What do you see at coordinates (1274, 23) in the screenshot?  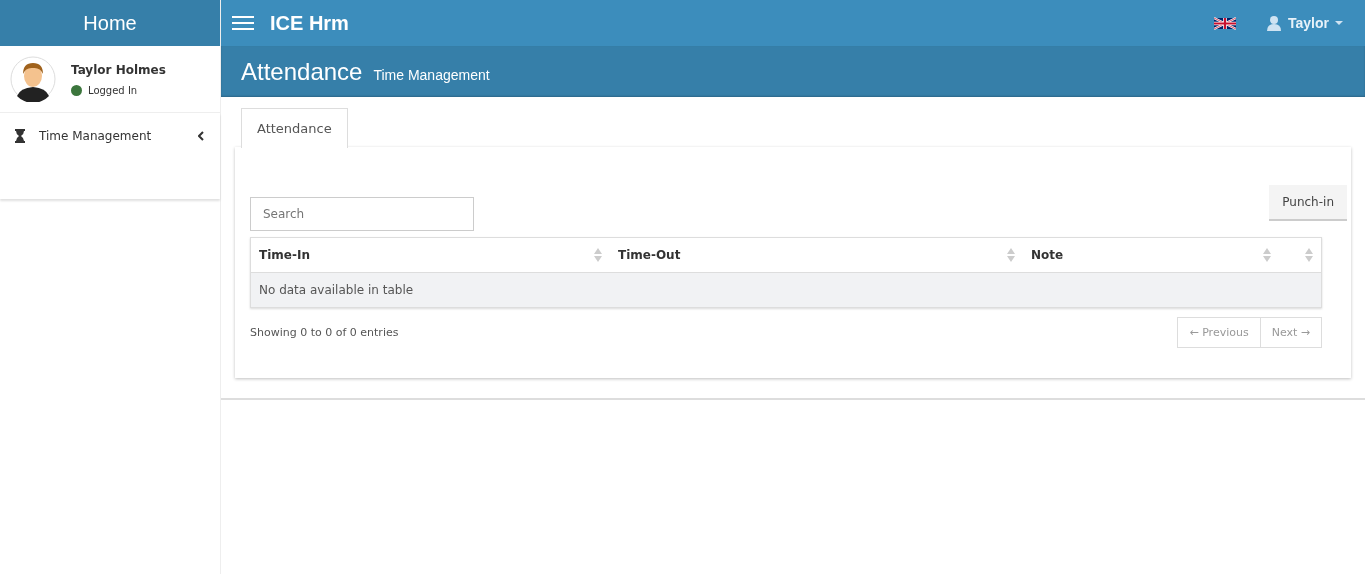 I see `user-icon` at bounding box center [1274, 23].